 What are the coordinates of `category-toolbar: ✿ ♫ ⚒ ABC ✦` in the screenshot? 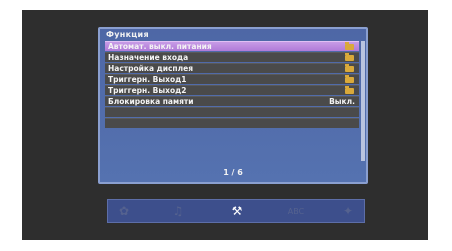 It's located at (236, 211).